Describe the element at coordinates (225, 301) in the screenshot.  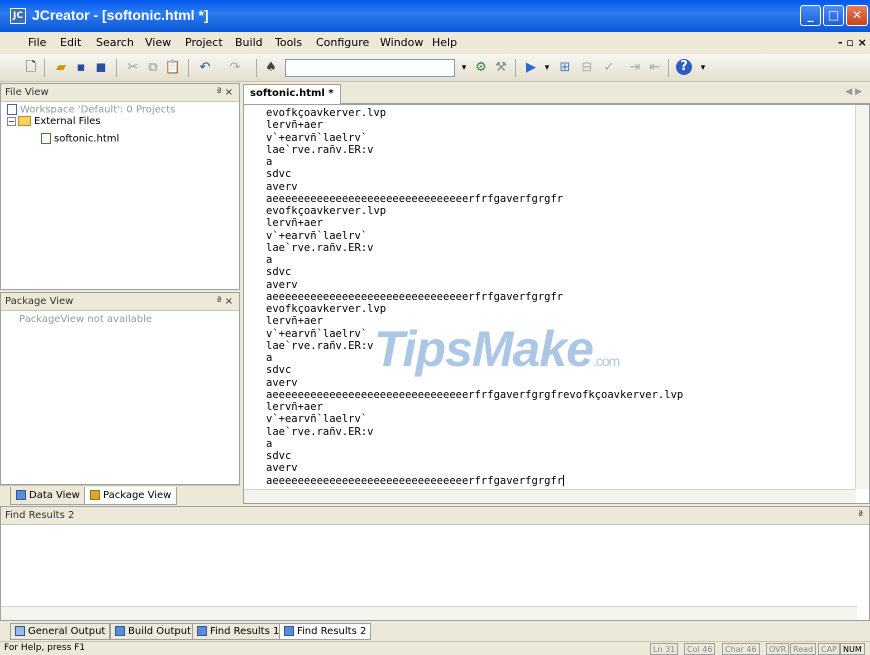
I see `package-view-close-button: ª ×` at that location.